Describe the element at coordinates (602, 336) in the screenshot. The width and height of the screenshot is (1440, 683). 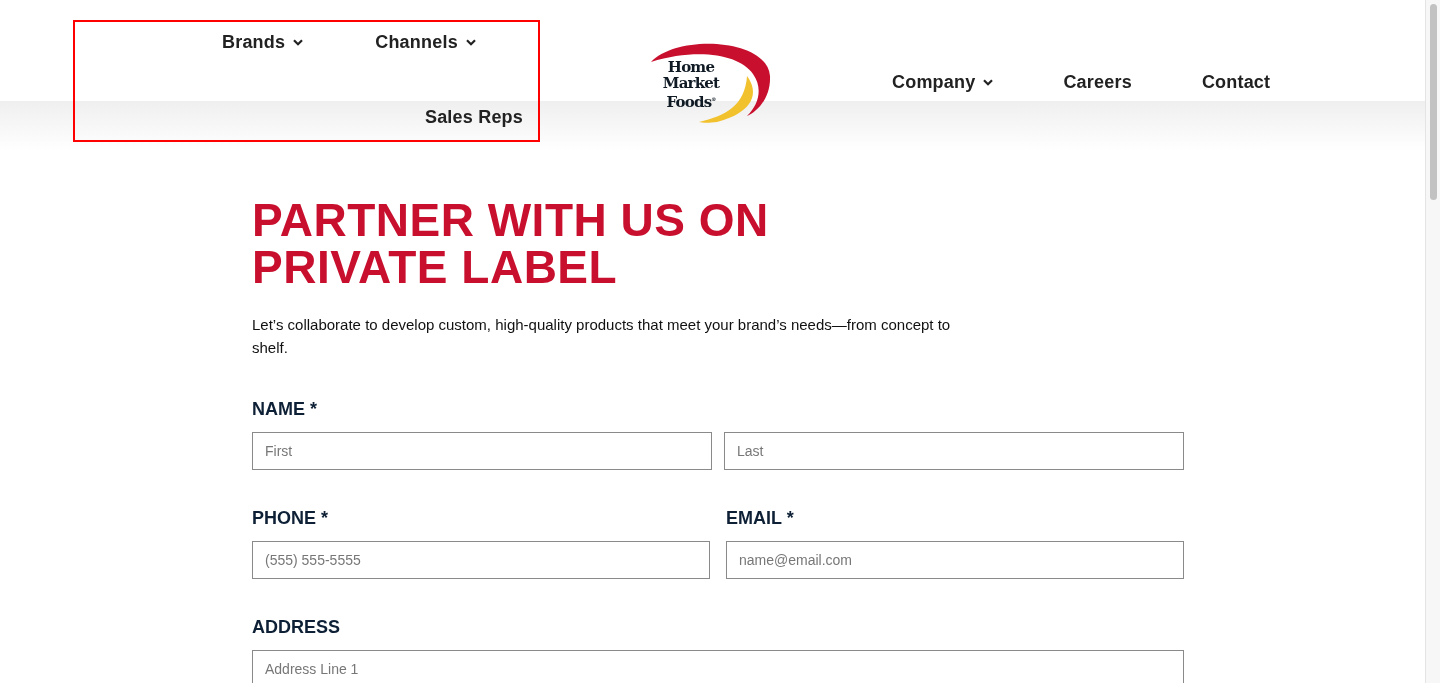
I see `intro-text: Let’s collaborate to develop custom, high-quality products that meet your brand’s needs—from concept to shelf.` at that location.